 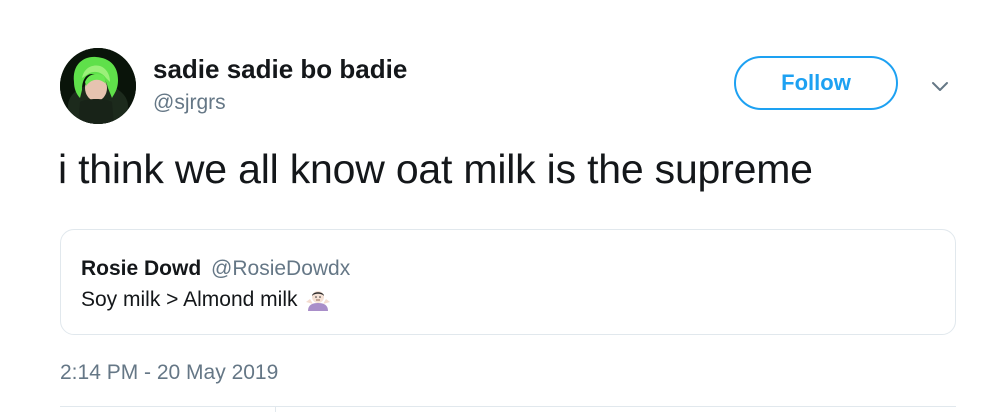 I want to click on follow-button: Follow, so click(x=816, y=83).